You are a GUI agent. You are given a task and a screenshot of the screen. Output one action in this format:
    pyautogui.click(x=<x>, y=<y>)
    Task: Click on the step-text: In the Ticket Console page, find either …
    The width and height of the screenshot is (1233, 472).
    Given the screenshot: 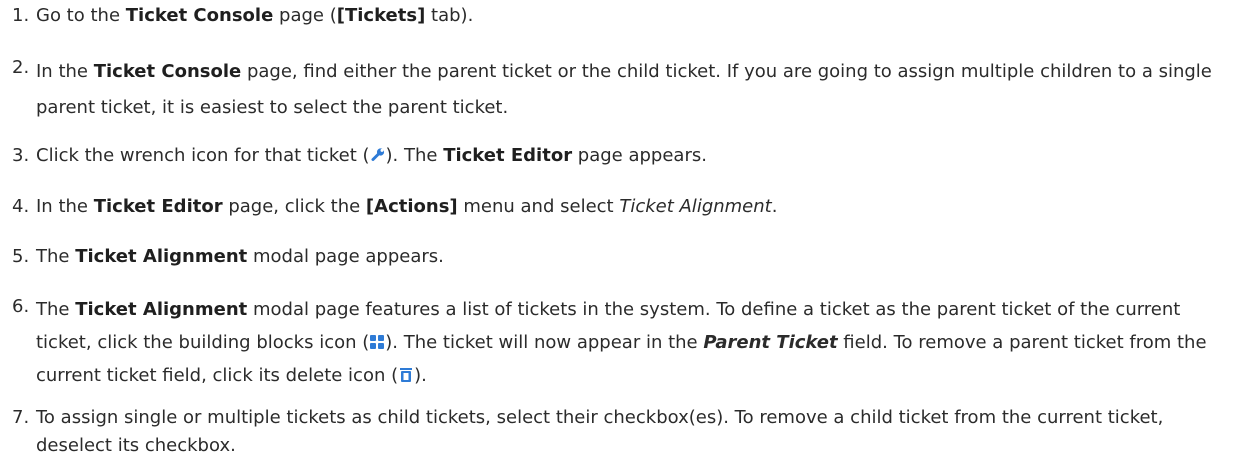 What is the action you would take?
    pyautogui.click(x=629, y=90)
    